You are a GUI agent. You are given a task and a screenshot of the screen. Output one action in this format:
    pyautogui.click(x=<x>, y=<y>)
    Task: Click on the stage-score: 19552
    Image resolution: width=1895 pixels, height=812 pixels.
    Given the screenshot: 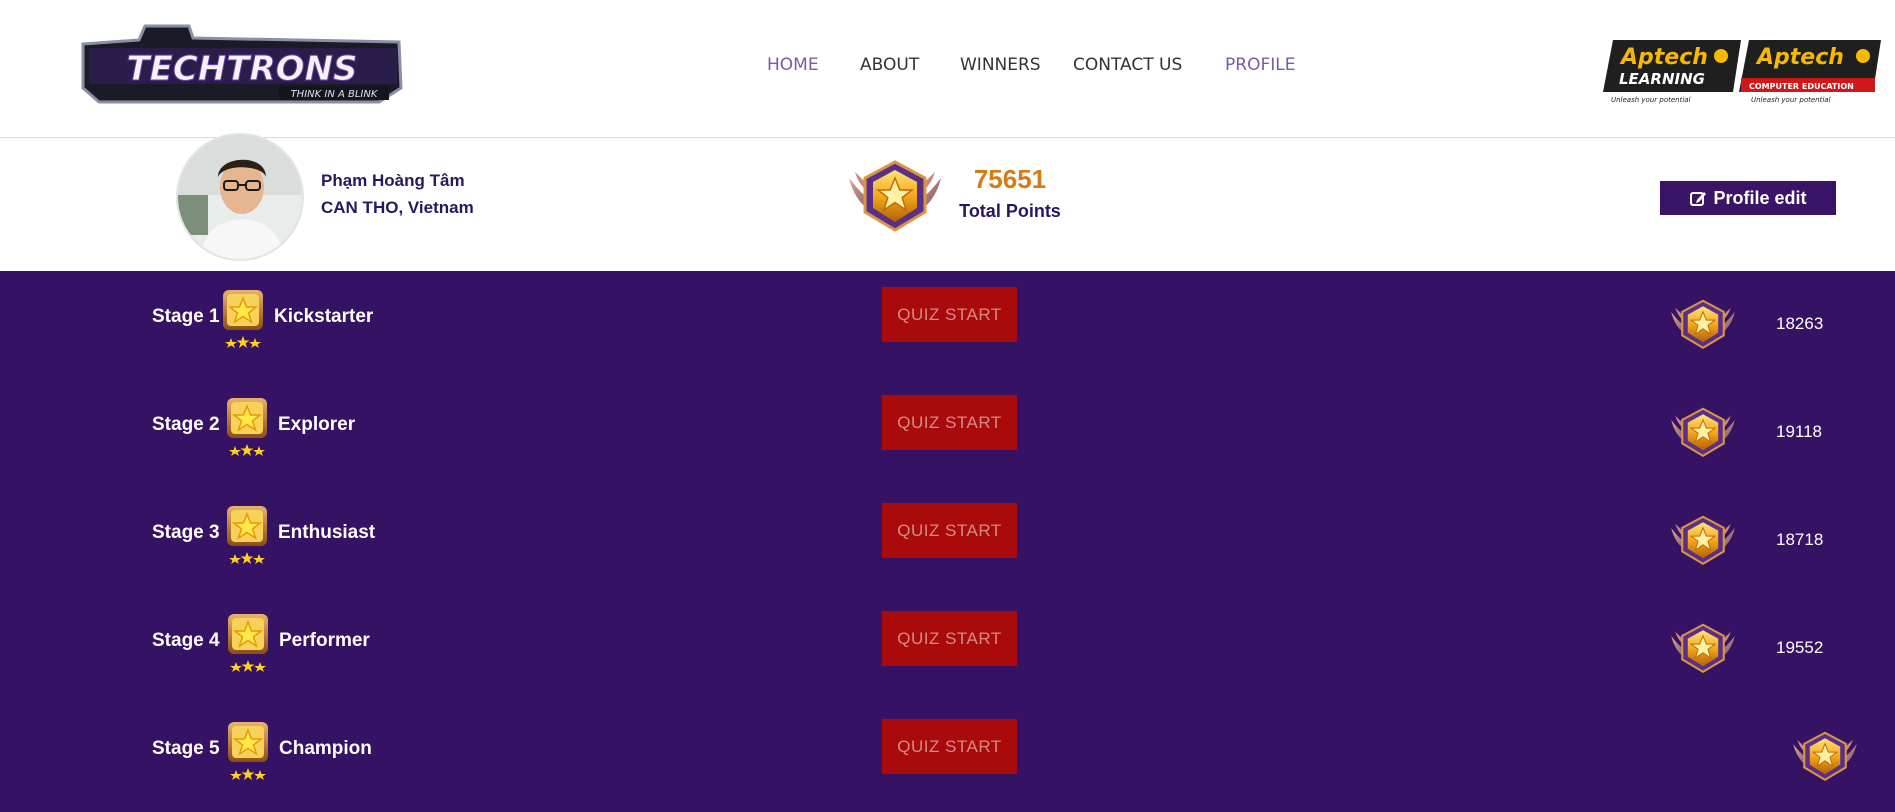 What is the action you would take?
    pyautogui.click(x=1800, y=647)
    